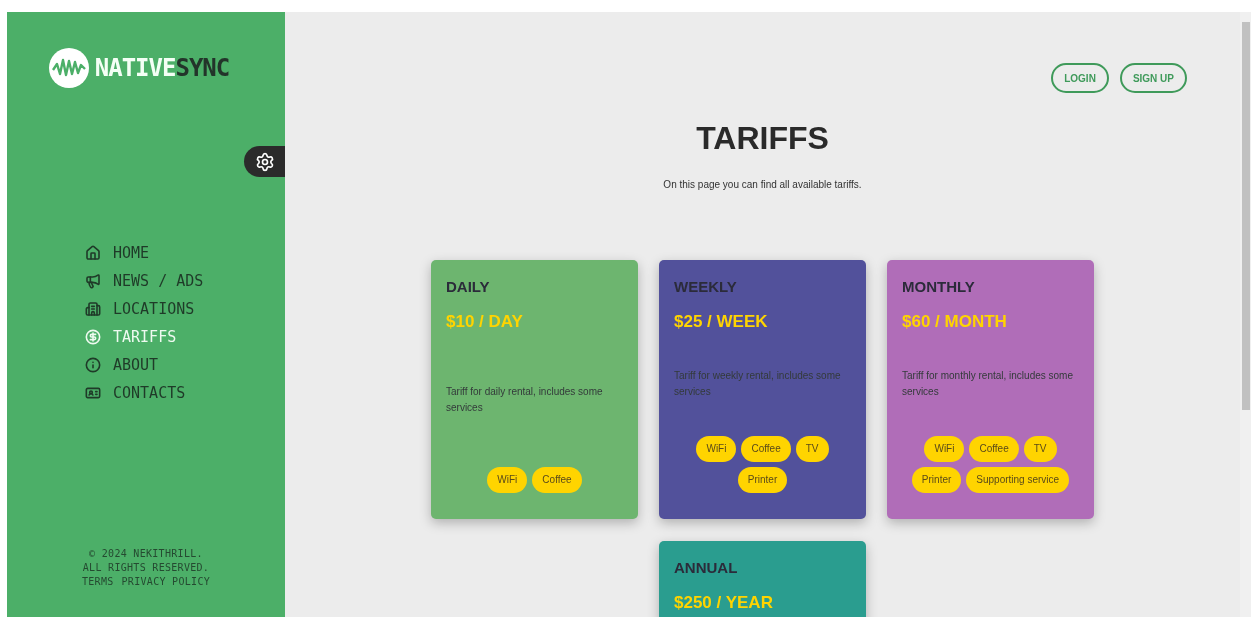  I want to click on nav-link: NEWS / ADS, so click(144, 281).